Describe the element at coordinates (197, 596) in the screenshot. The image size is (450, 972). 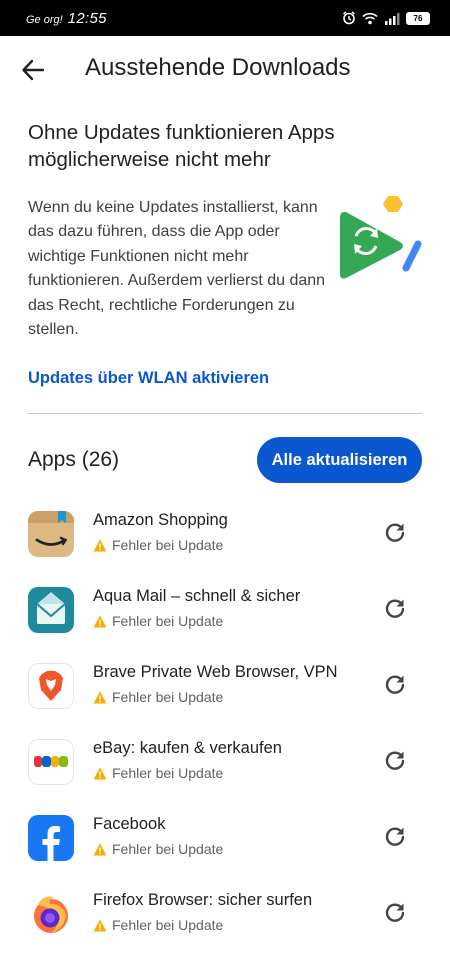
I see `app-name: Aqua Mail – schnell & sicher` at that location.